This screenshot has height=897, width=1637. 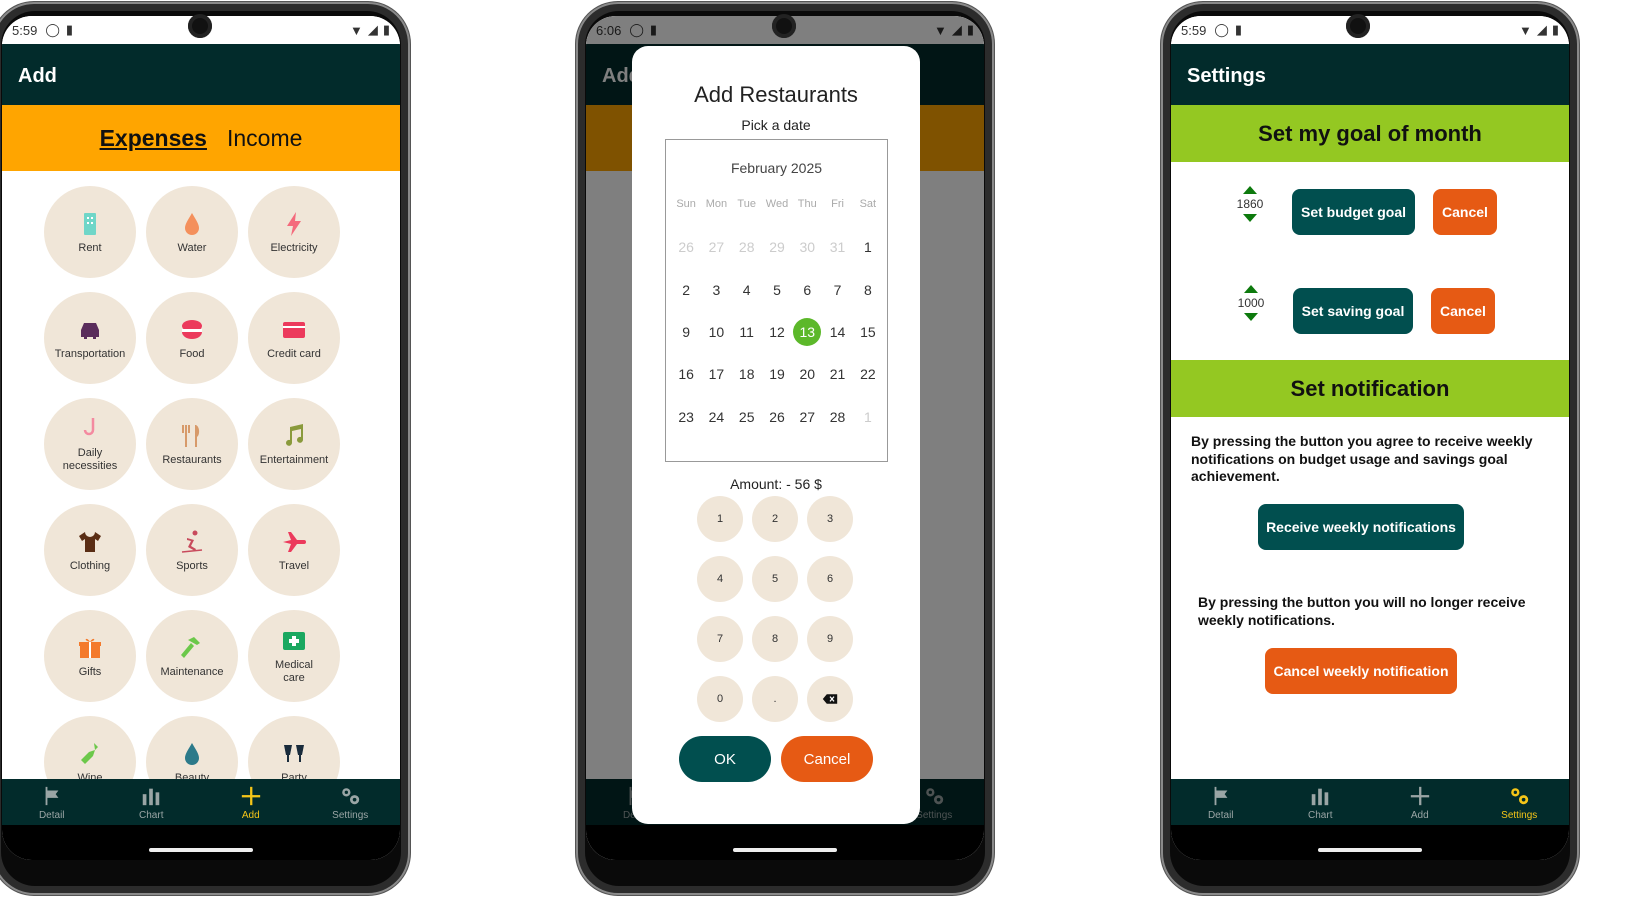 I want to click on amount-value: - 56 $, so click(x=804, y=484).